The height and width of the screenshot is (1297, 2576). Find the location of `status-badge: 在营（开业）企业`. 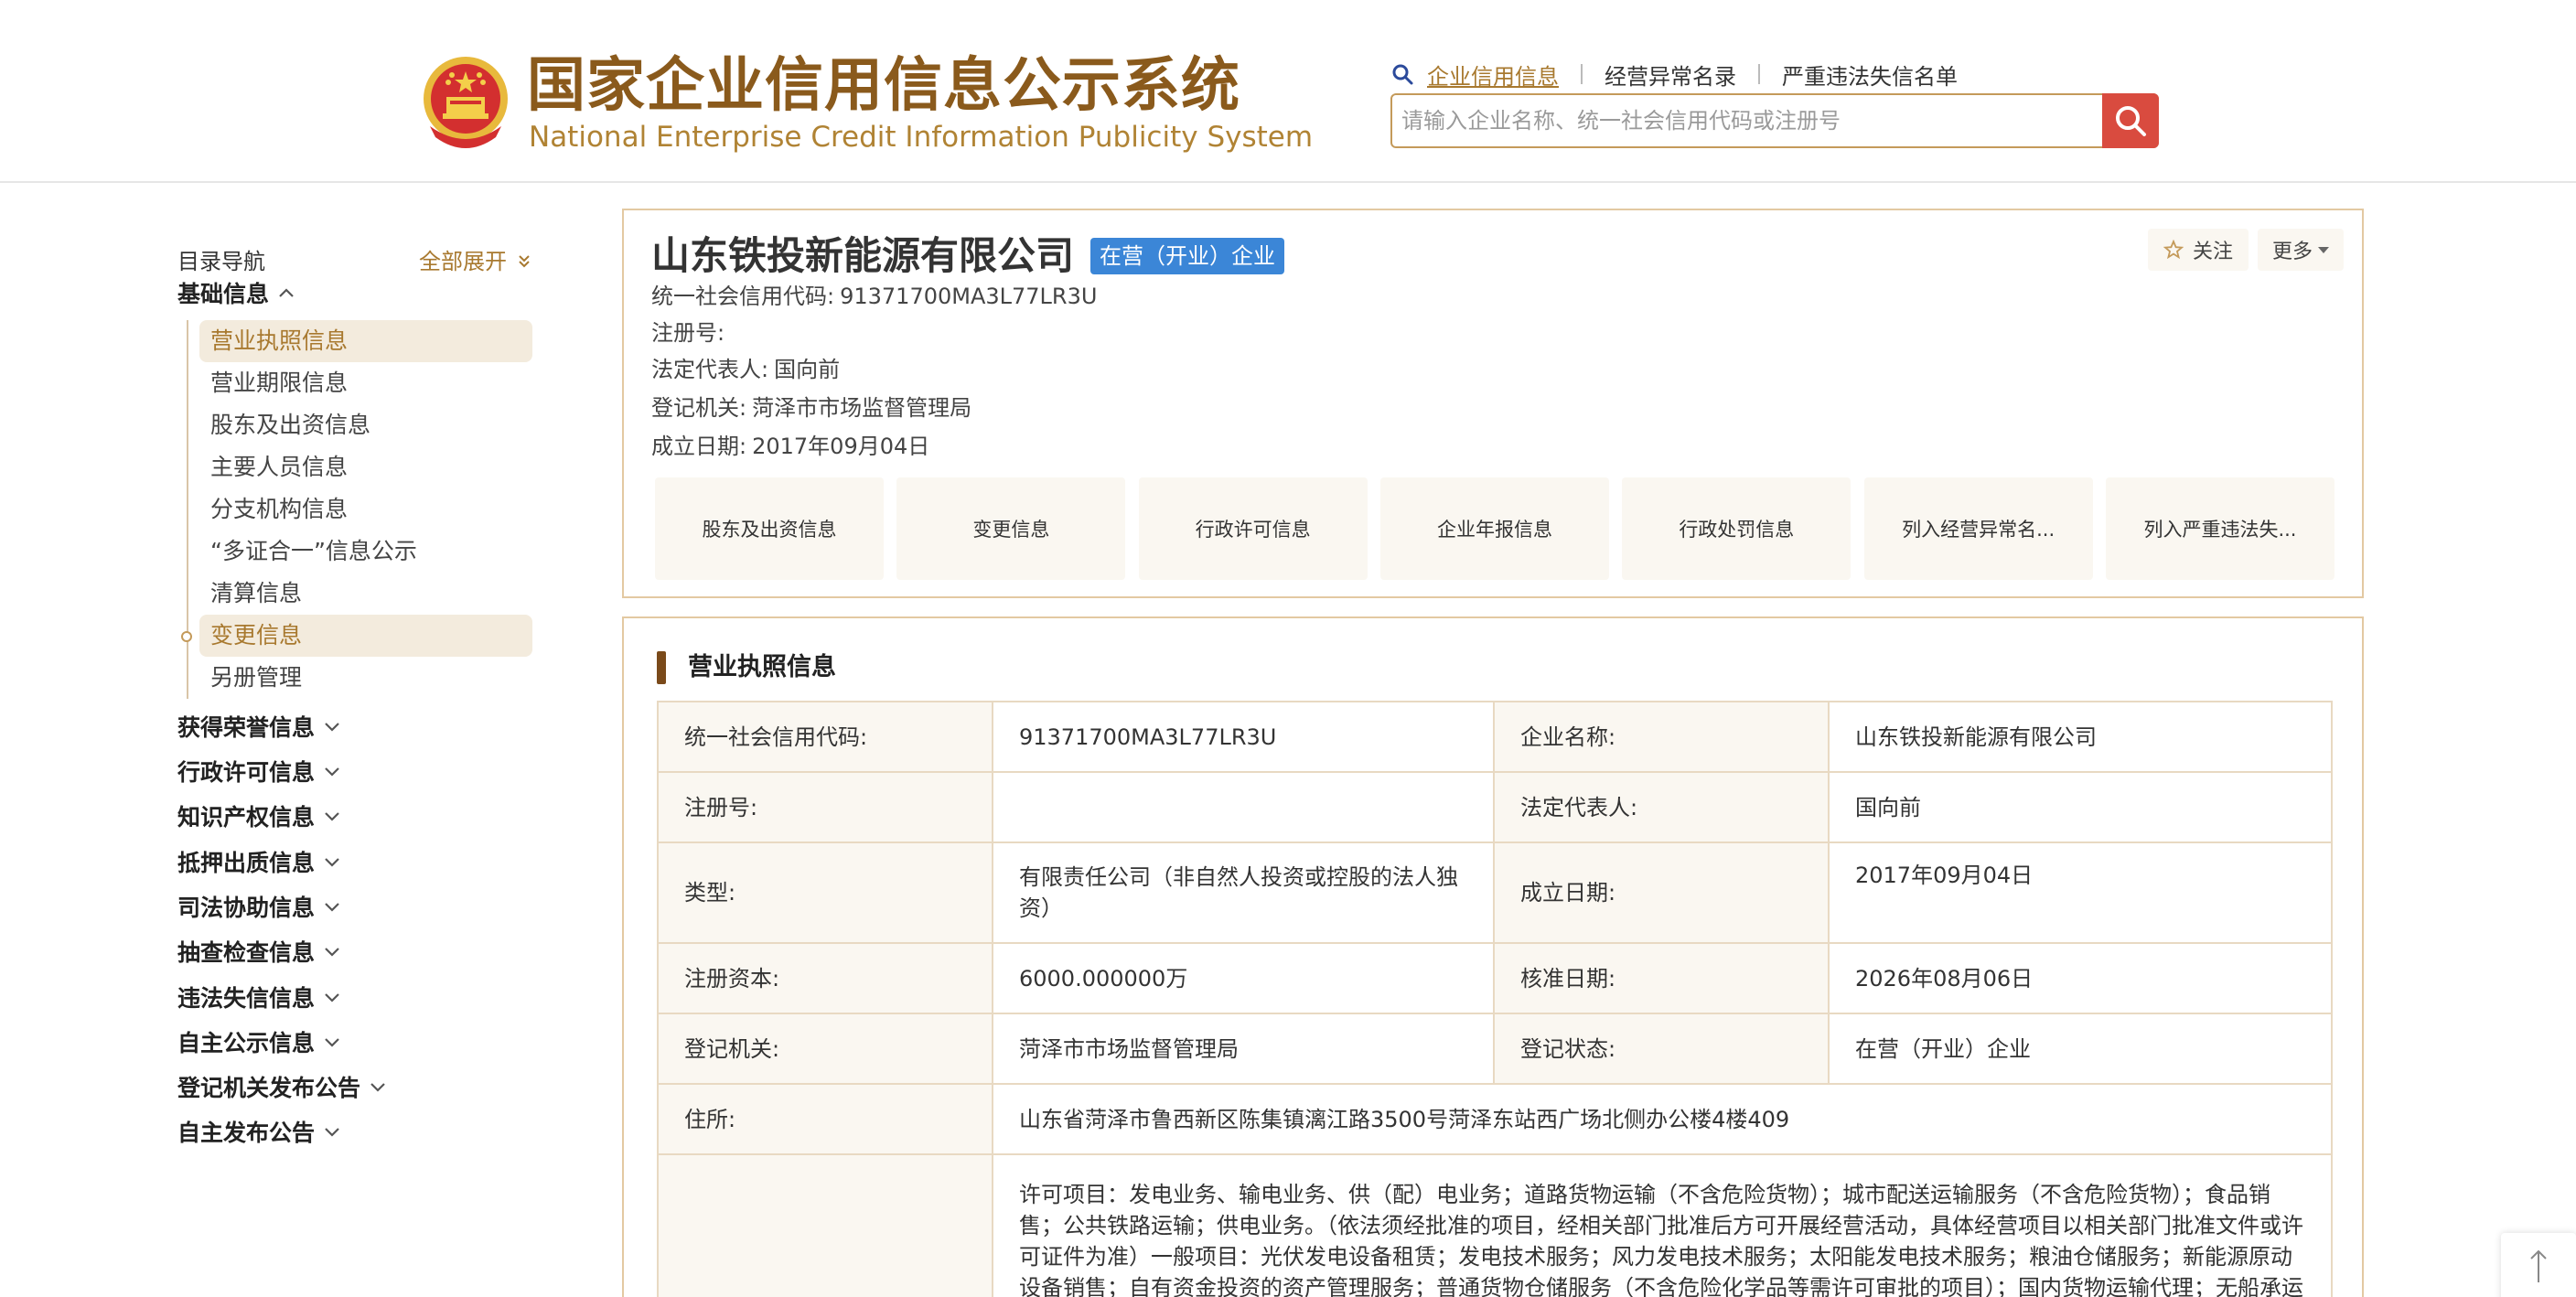

status-badge: 在营（开业）企业 is located at coordinates (1187, 256).